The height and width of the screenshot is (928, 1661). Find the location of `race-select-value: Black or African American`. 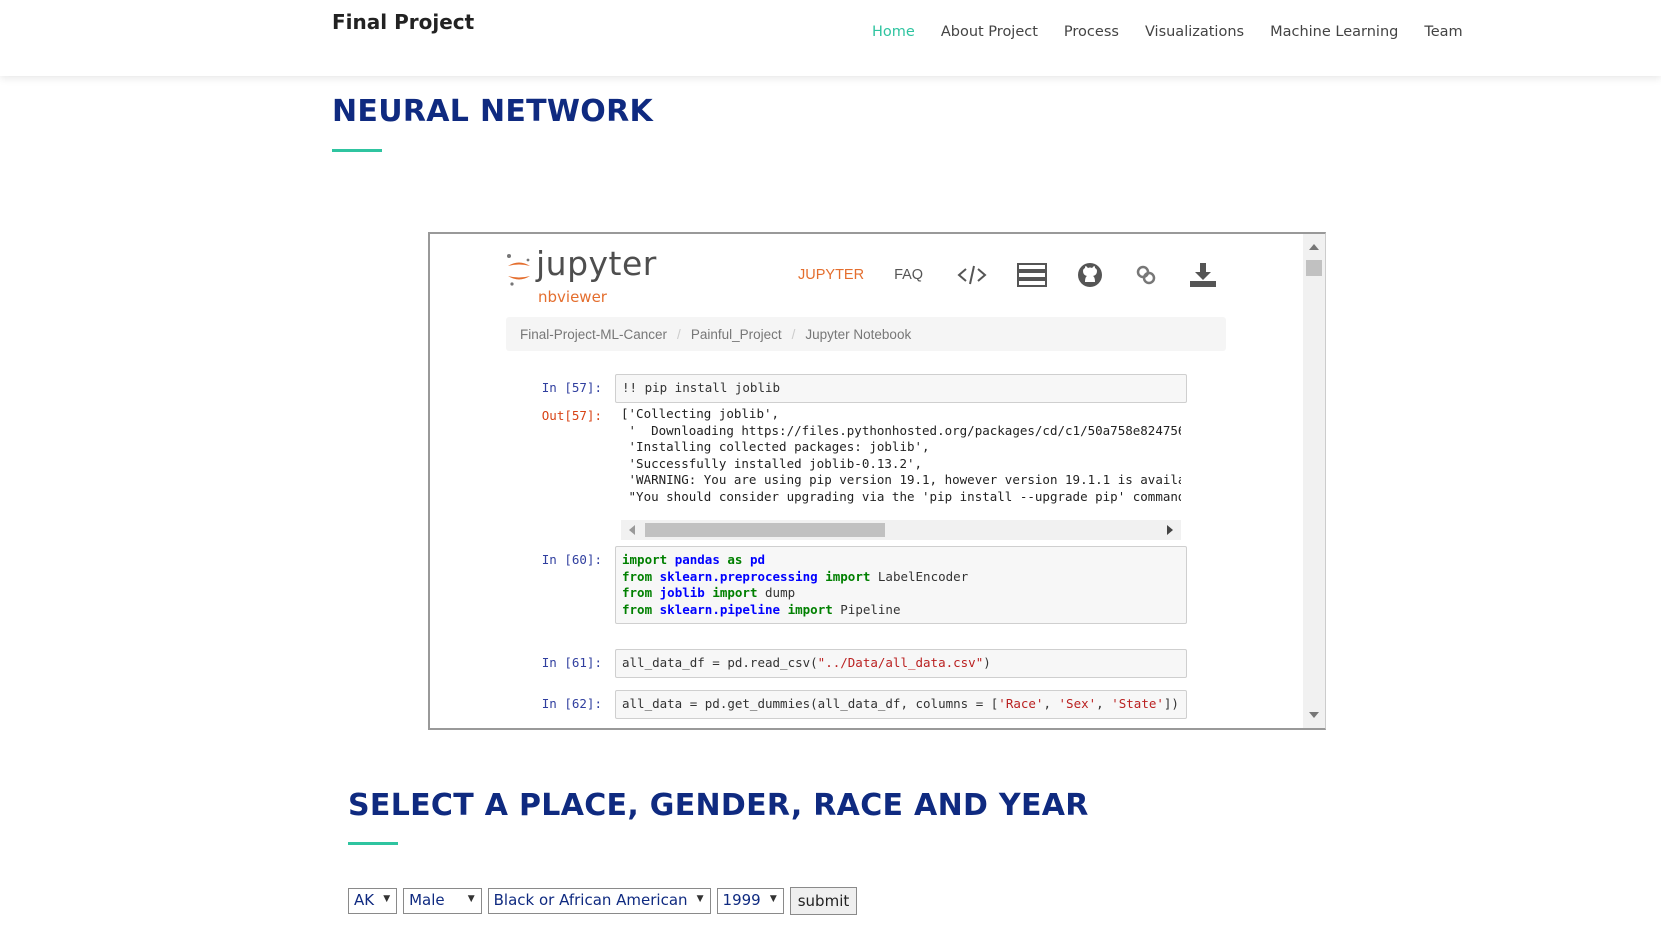

race-select-value: Black or African American is located at coordinates (590, 900).